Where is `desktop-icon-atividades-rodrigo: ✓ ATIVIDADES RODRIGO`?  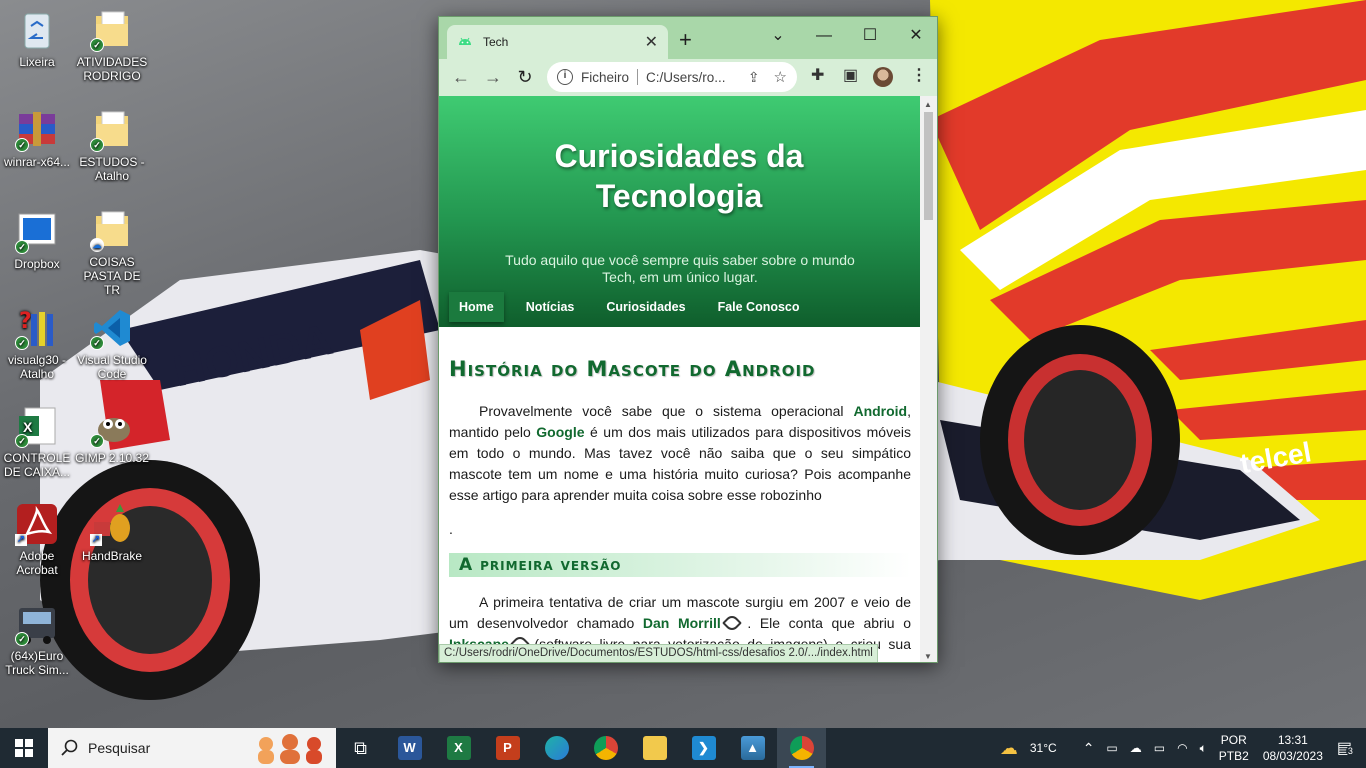
desktop-icon-atividades-rodrigo: ✓ ATIVIDADES RODRIGO is located at coordinates (112, 45).